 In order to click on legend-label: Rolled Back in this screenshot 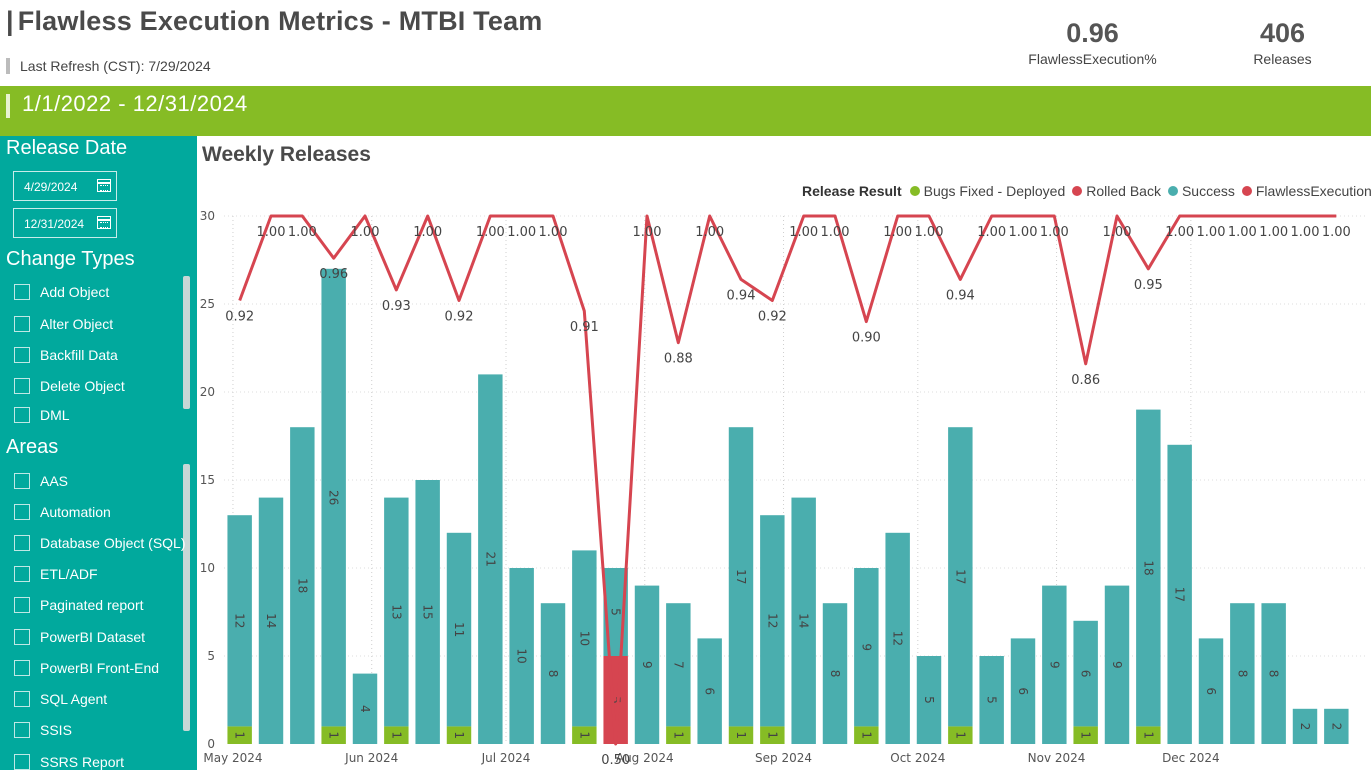, I will do `click(1123, 191)`.